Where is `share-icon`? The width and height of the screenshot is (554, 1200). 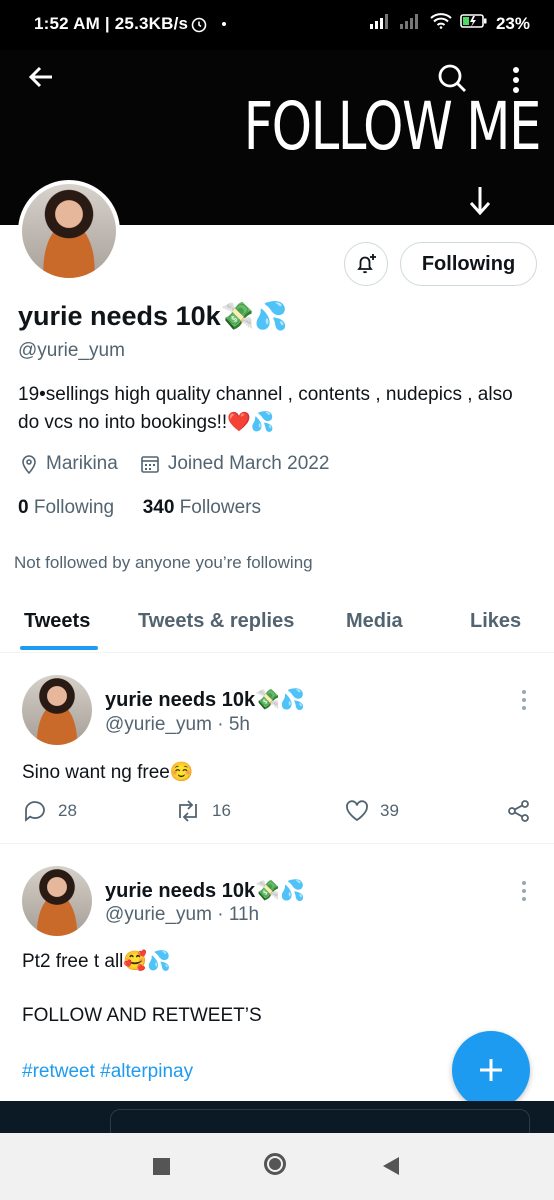 share-icon is located at coordinates (518, 811).